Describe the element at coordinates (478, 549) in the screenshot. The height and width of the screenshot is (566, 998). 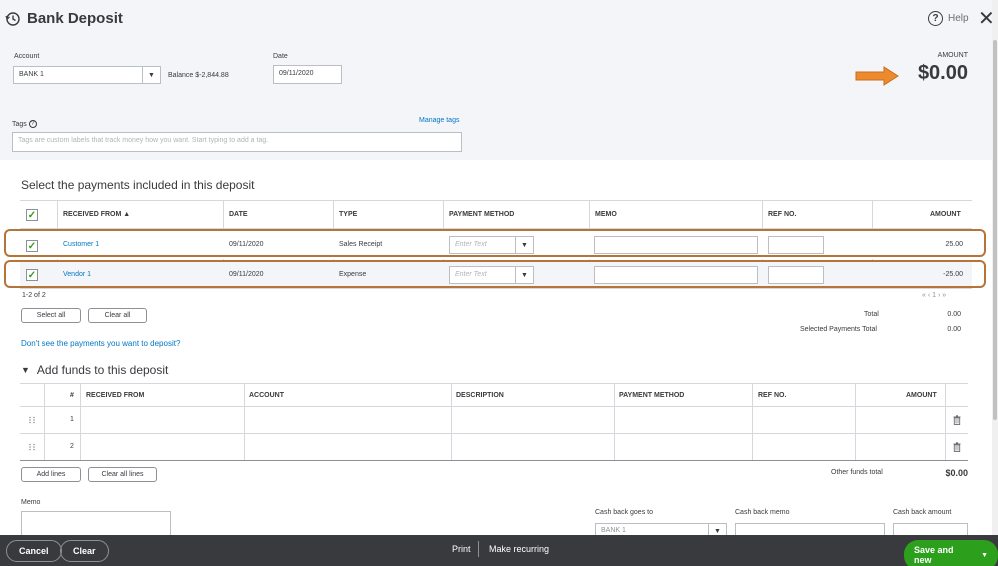
I see `footer-divider` at that location.